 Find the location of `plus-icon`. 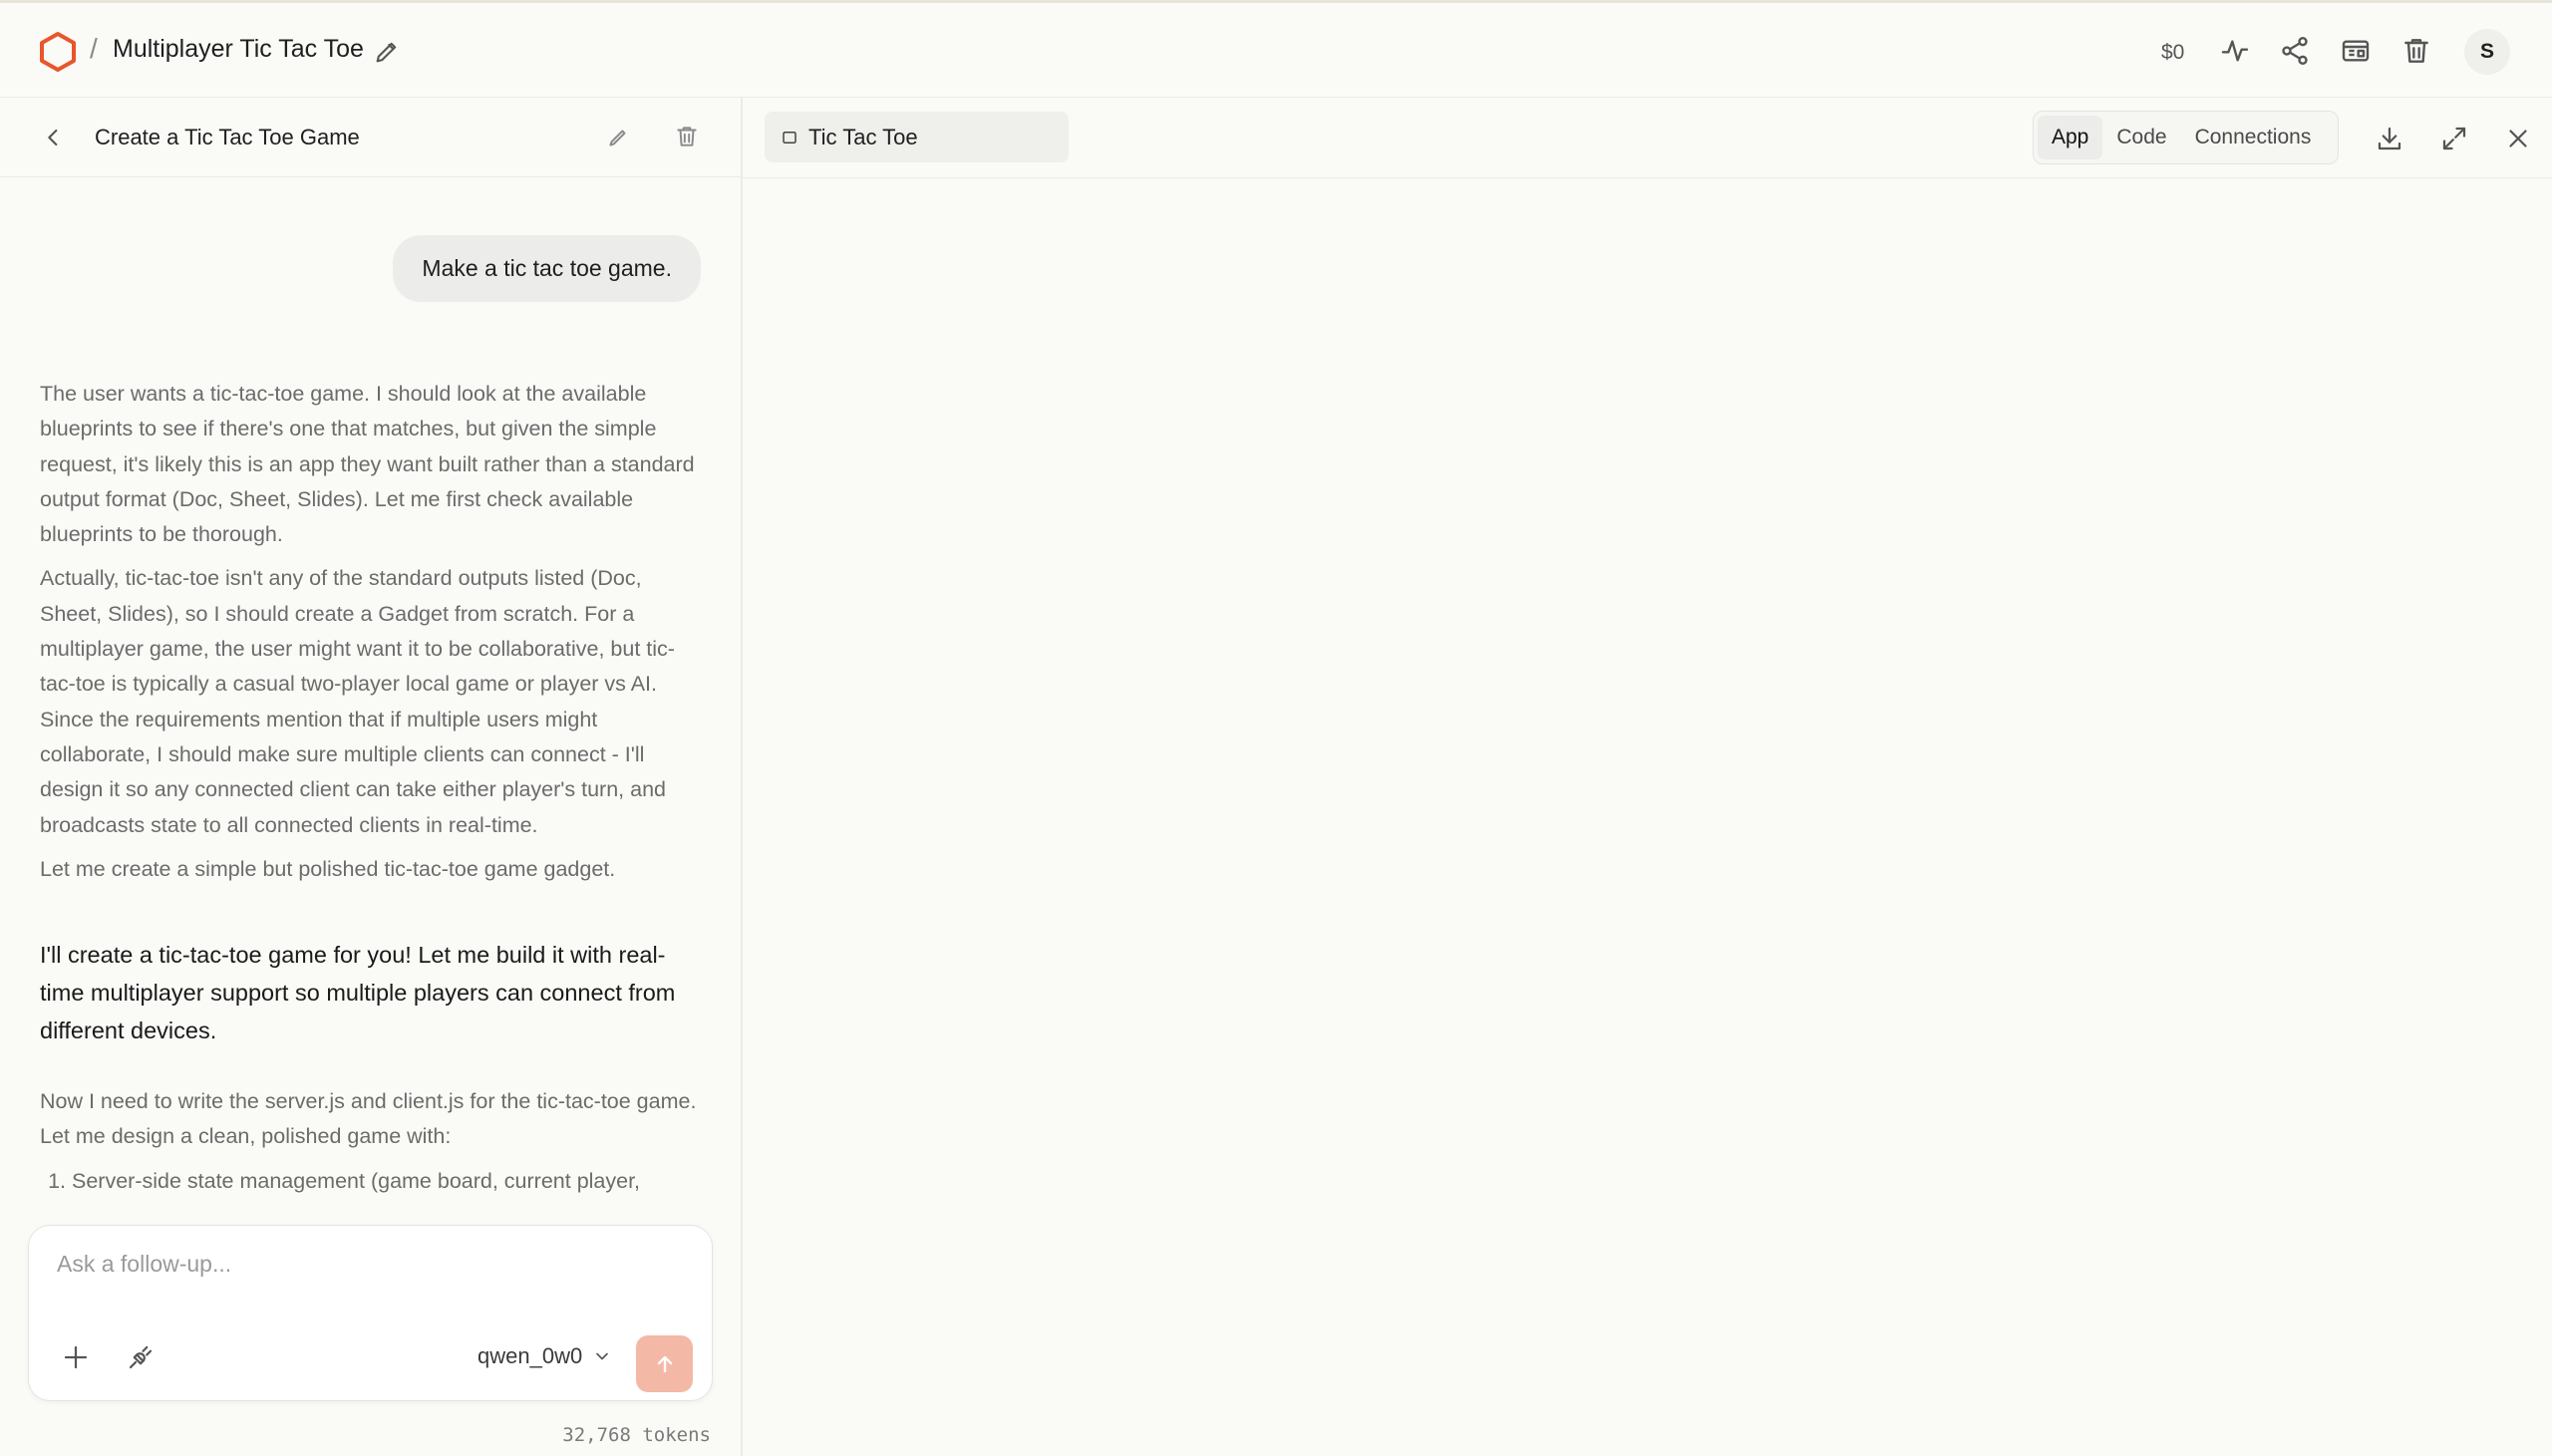

plus-icon is located at coordinates (76, 1357).